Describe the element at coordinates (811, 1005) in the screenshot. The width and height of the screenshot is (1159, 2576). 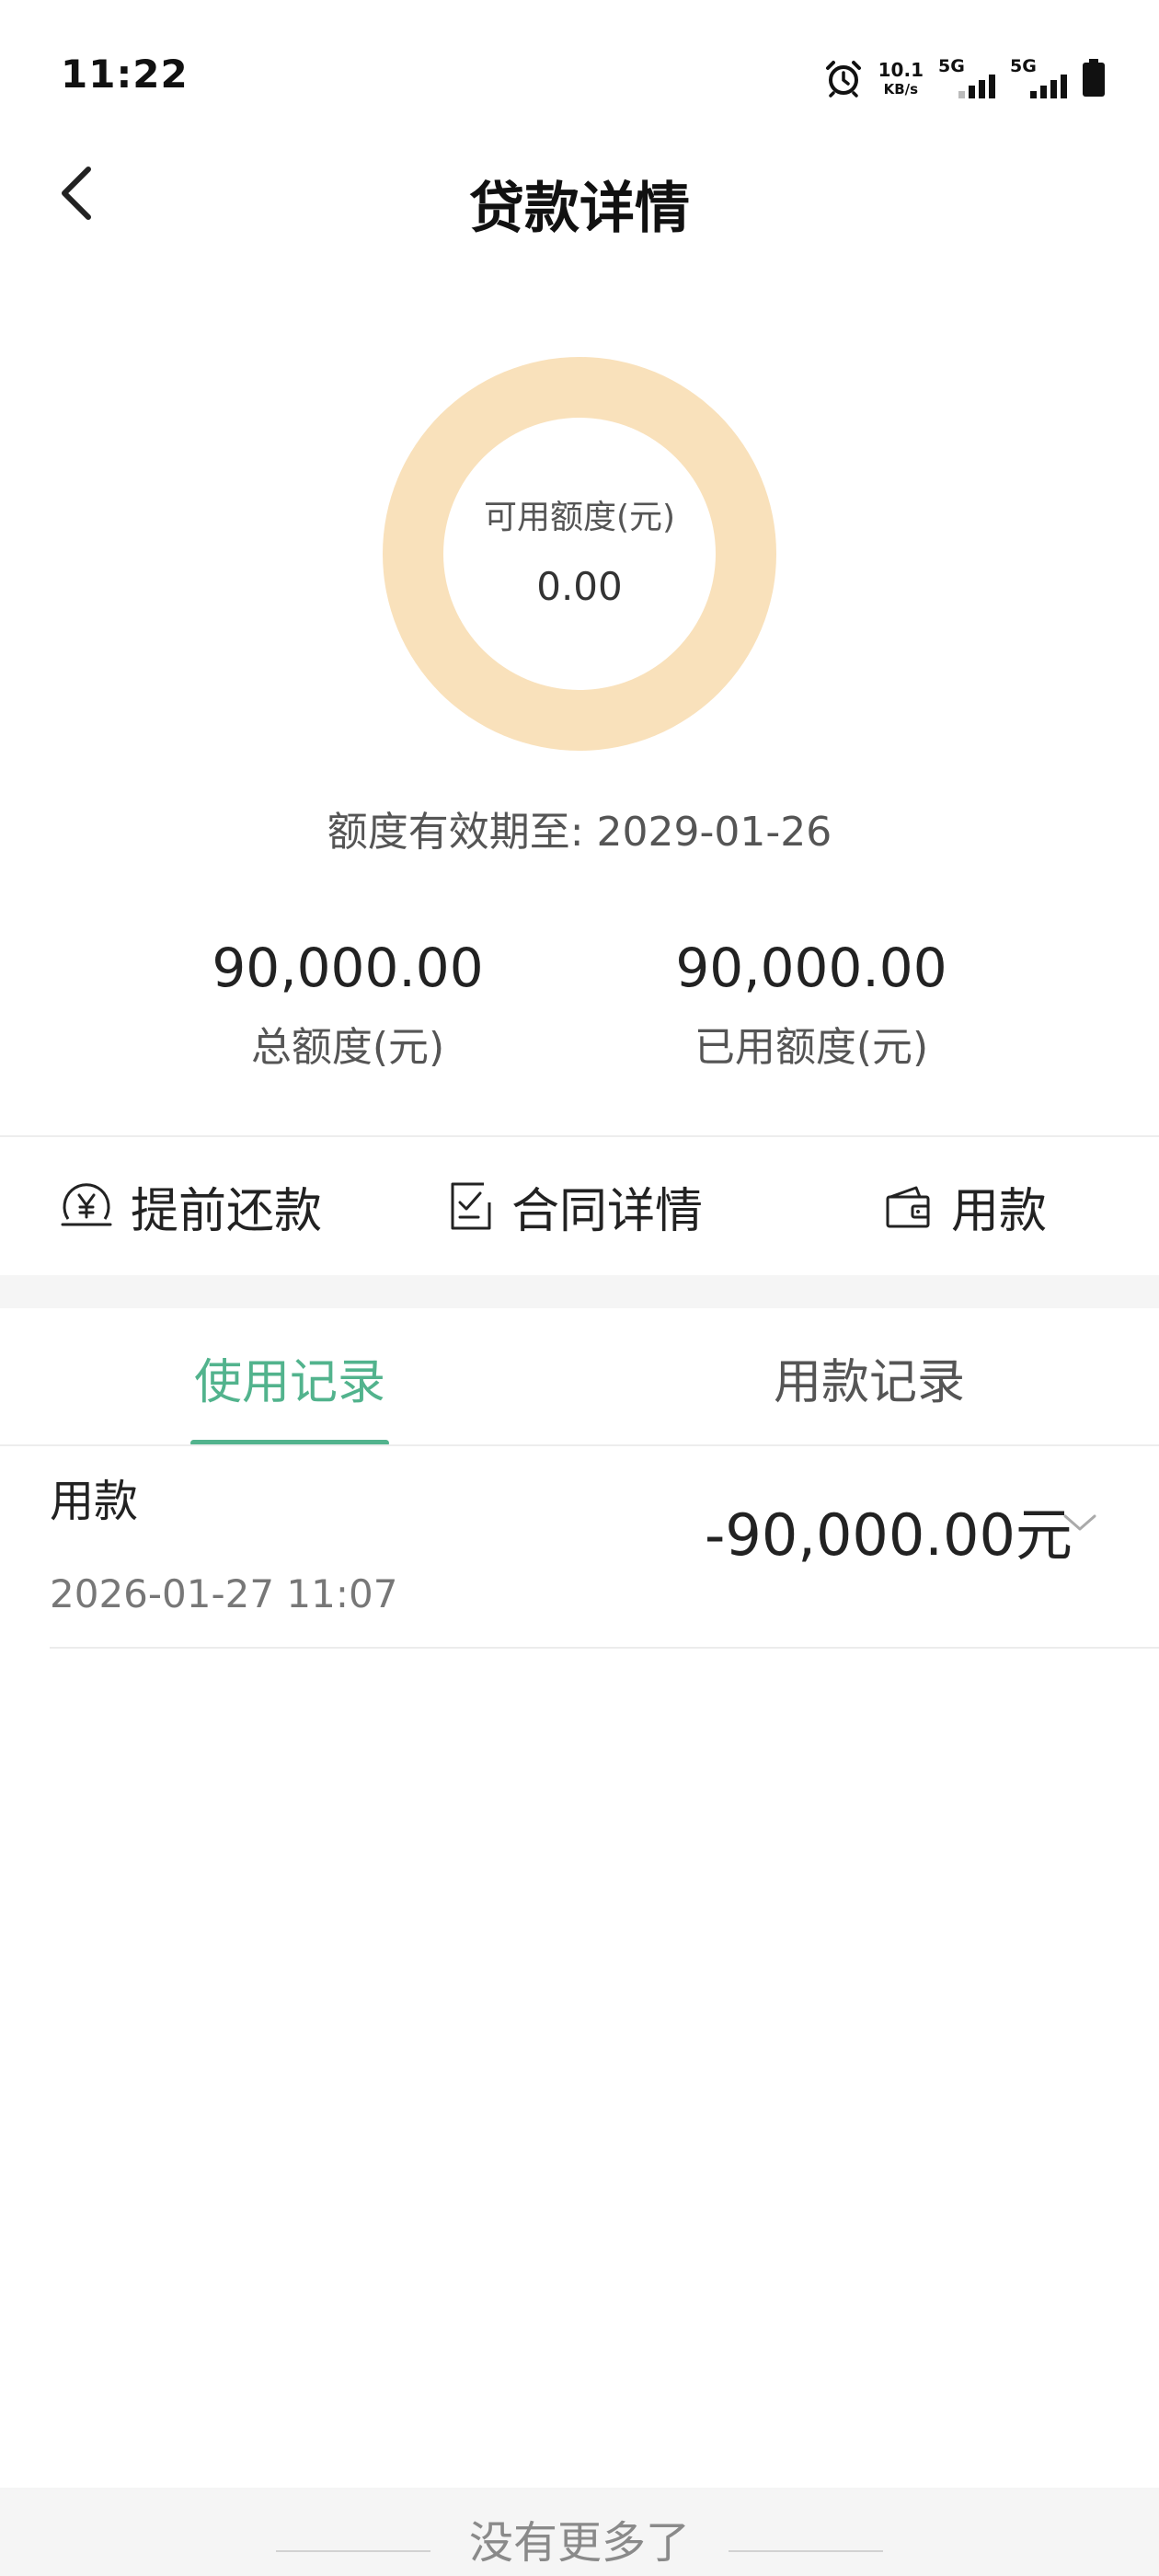
I see `used-credit: 90,000.00 已用额度(元)` at that location.